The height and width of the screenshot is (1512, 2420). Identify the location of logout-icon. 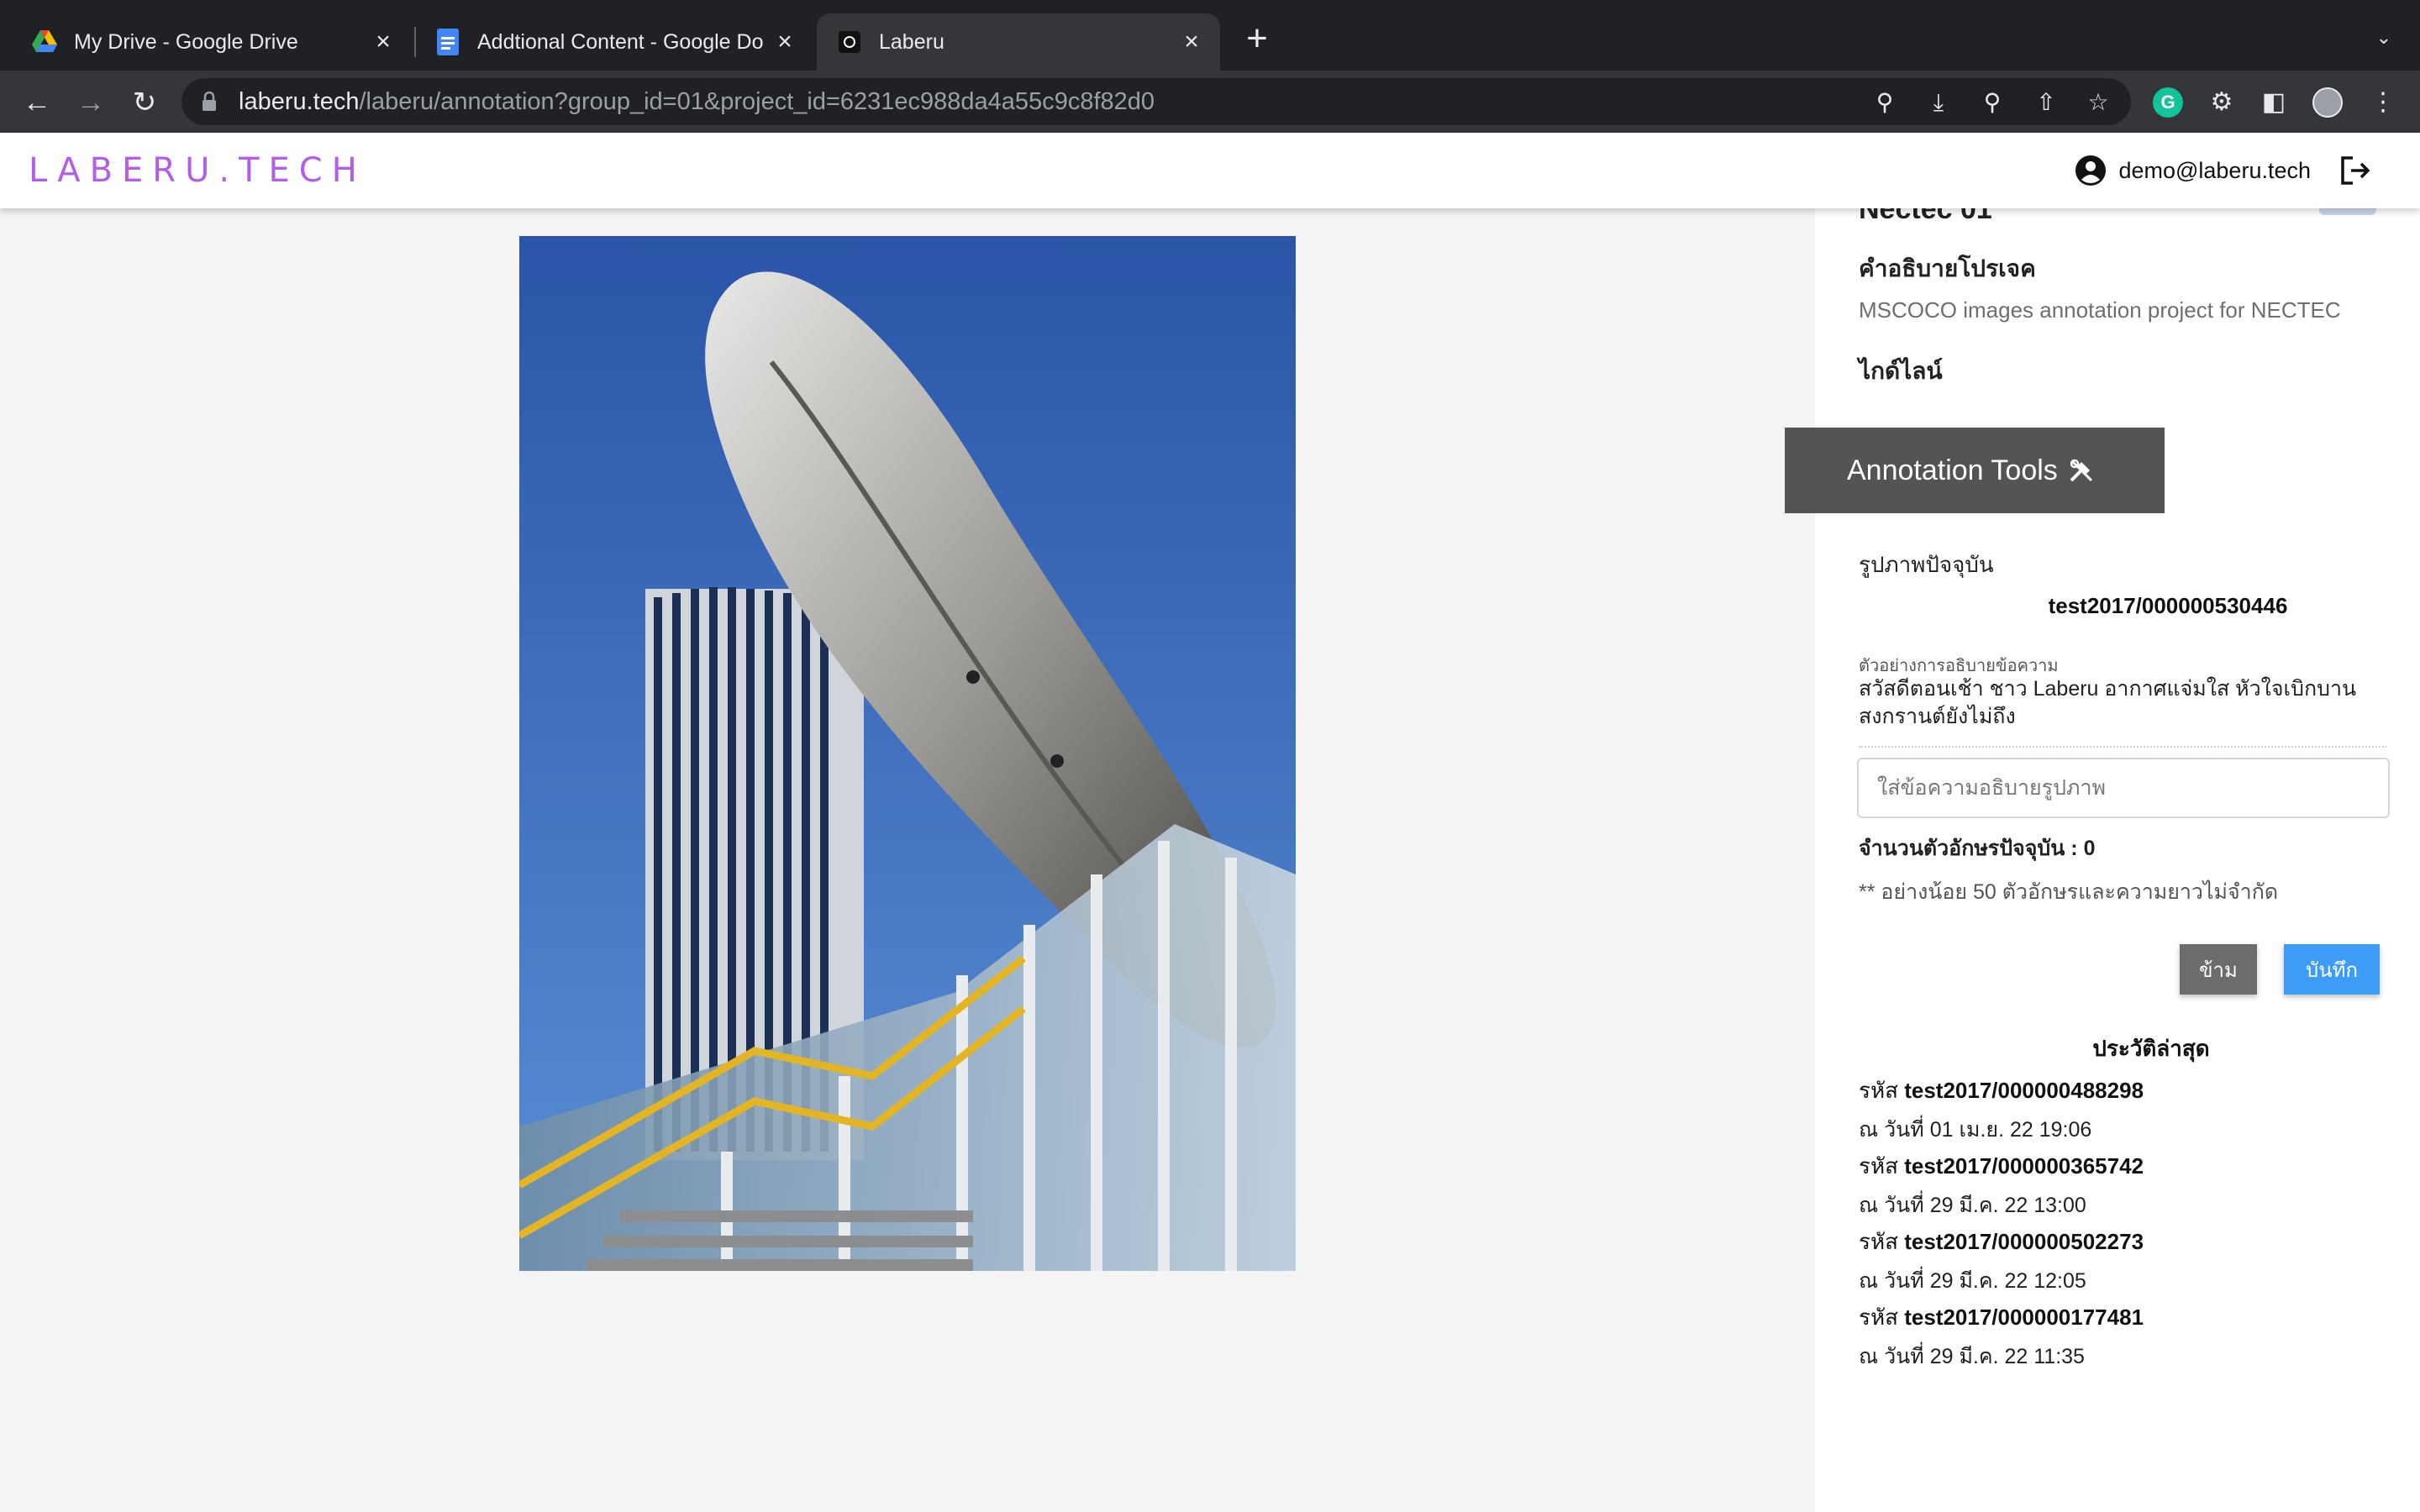
(2355, 170).